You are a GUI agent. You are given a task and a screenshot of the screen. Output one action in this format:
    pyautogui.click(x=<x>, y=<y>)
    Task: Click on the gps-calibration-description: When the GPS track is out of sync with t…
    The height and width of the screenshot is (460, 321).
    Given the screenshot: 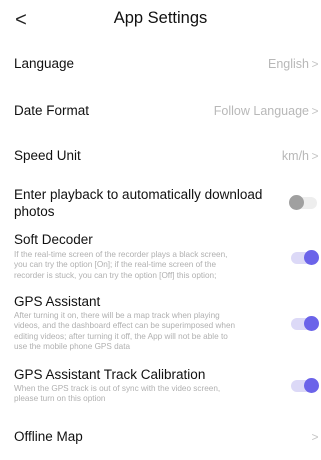 What is the action you would take?
    pyautogui.click(x=148, y=394)
    